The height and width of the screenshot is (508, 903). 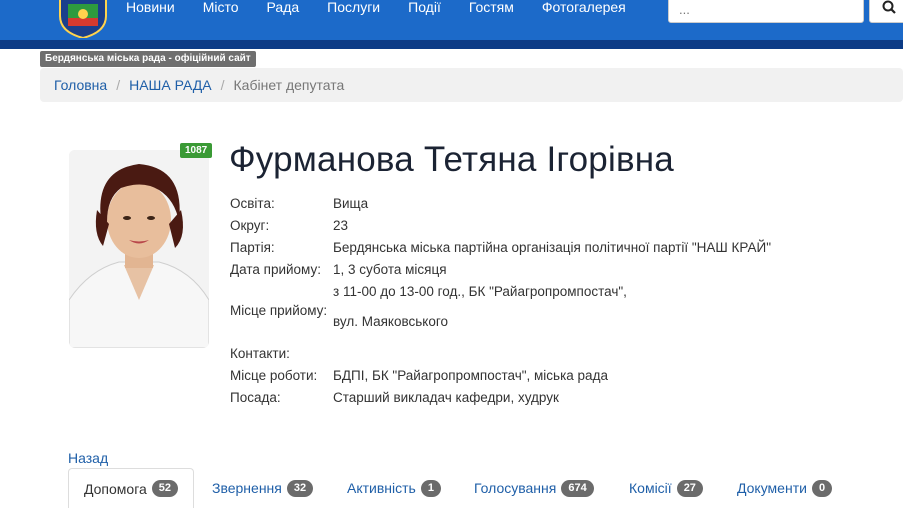 I want to click on tab-label: Документи, so click(x=772, y=488).